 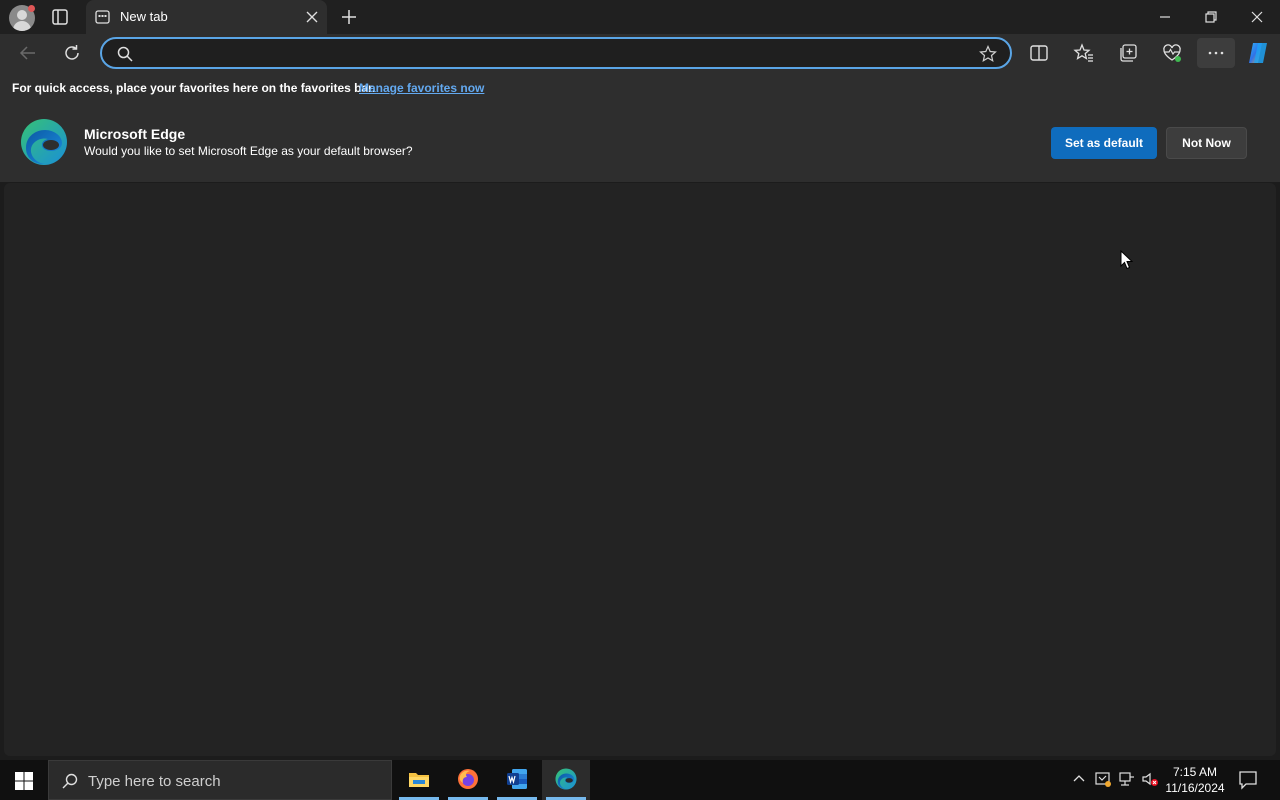 What do you see at coordinates (1257, 17) in the screenshot?
I see `close-window-icon` at bounding box center [1257, 17].